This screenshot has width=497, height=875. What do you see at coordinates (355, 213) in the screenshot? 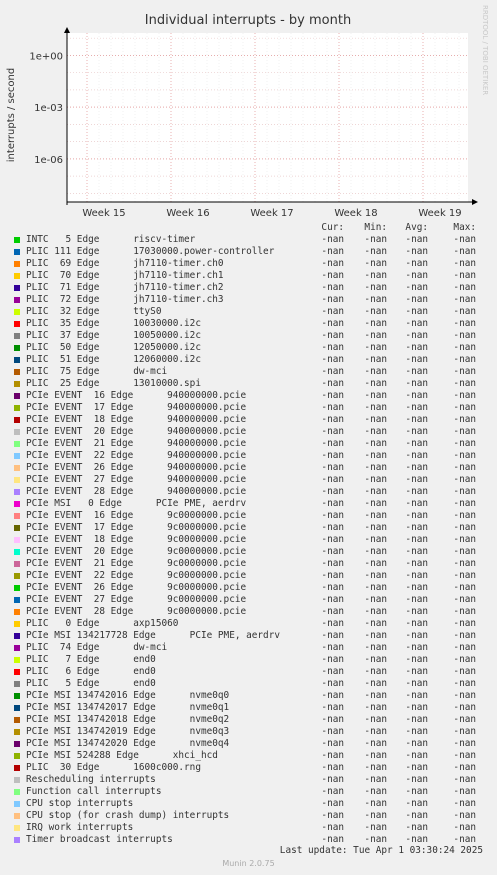
I see `x-tick-label: Week 18` at bounding box center [355, 213].